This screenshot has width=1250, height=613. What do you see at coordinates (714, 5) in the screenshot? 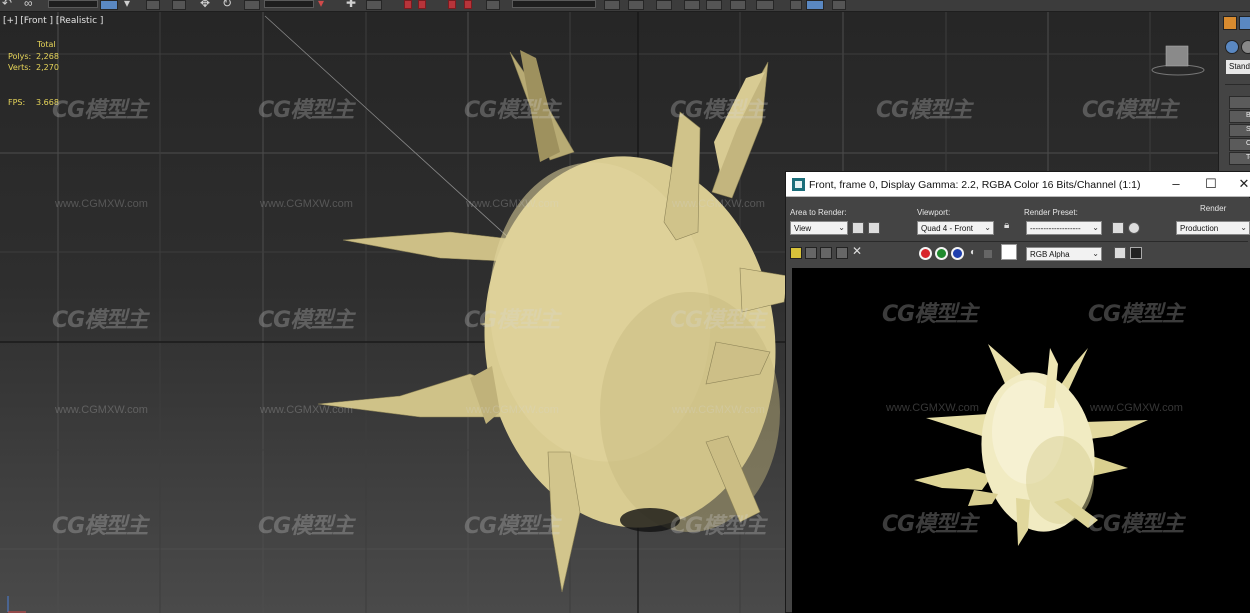
I see `schematic-view-button` at bounding box center [714, 5].